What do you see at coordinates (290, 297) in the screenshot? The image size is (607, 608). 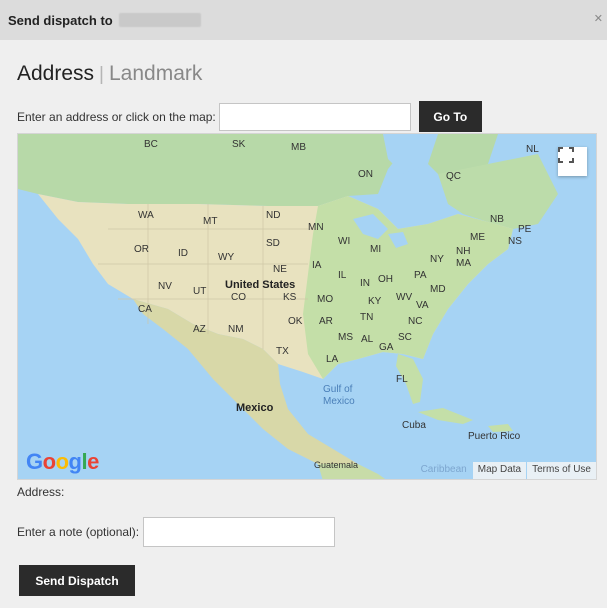 I see `map-label-ks: KS` at bounding box center [290, 297].